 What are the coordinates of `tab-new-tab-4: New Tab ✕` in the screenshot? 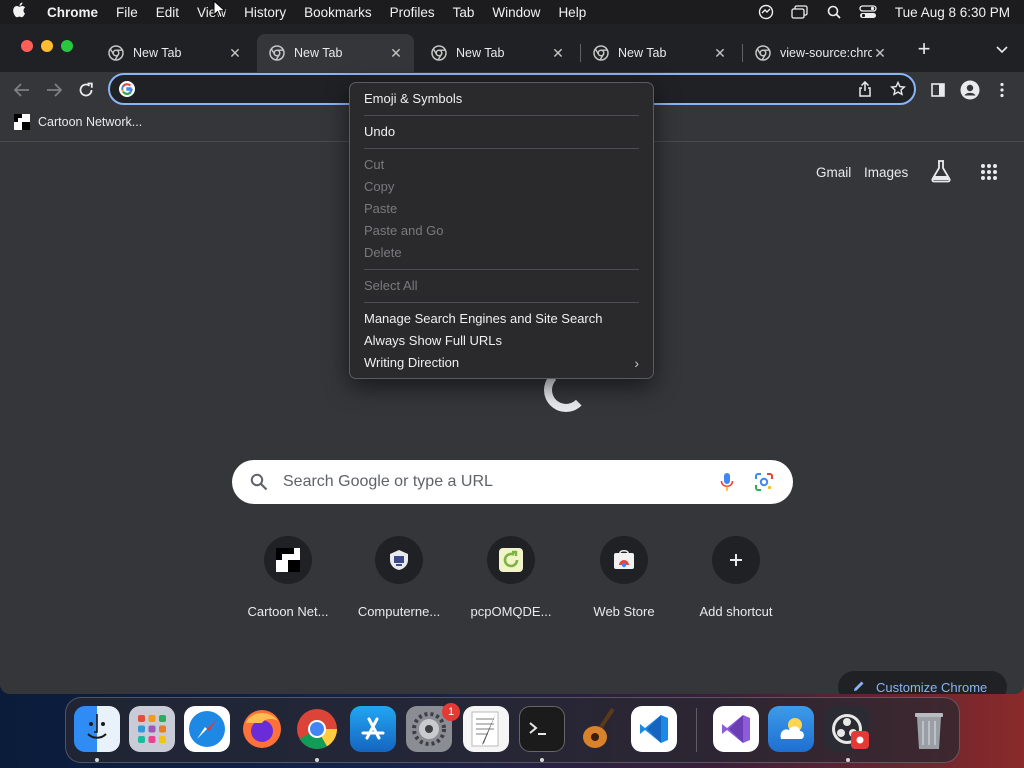 It's located at (659, 53).